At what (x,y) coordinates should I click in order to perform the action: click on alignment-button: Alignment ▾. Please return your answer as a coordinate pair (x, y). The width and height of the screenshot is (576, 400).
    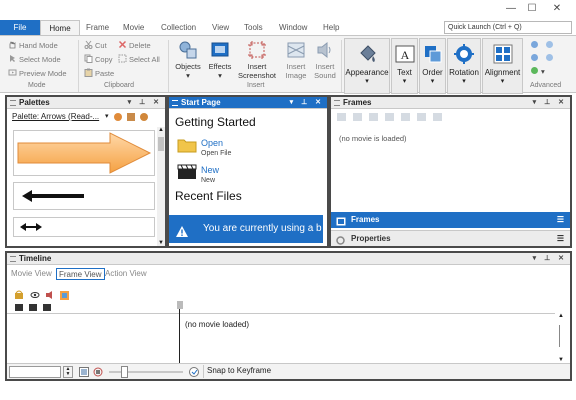
    Looking at the image, I should click on (502, 66).